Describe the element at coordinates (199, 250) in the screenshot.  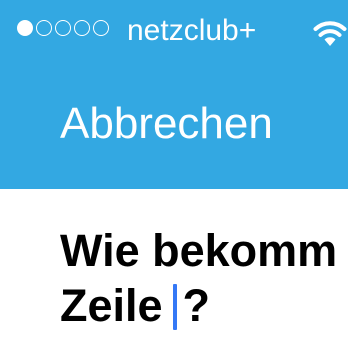
I see `question-line-1: Wie bekomm` at that location.